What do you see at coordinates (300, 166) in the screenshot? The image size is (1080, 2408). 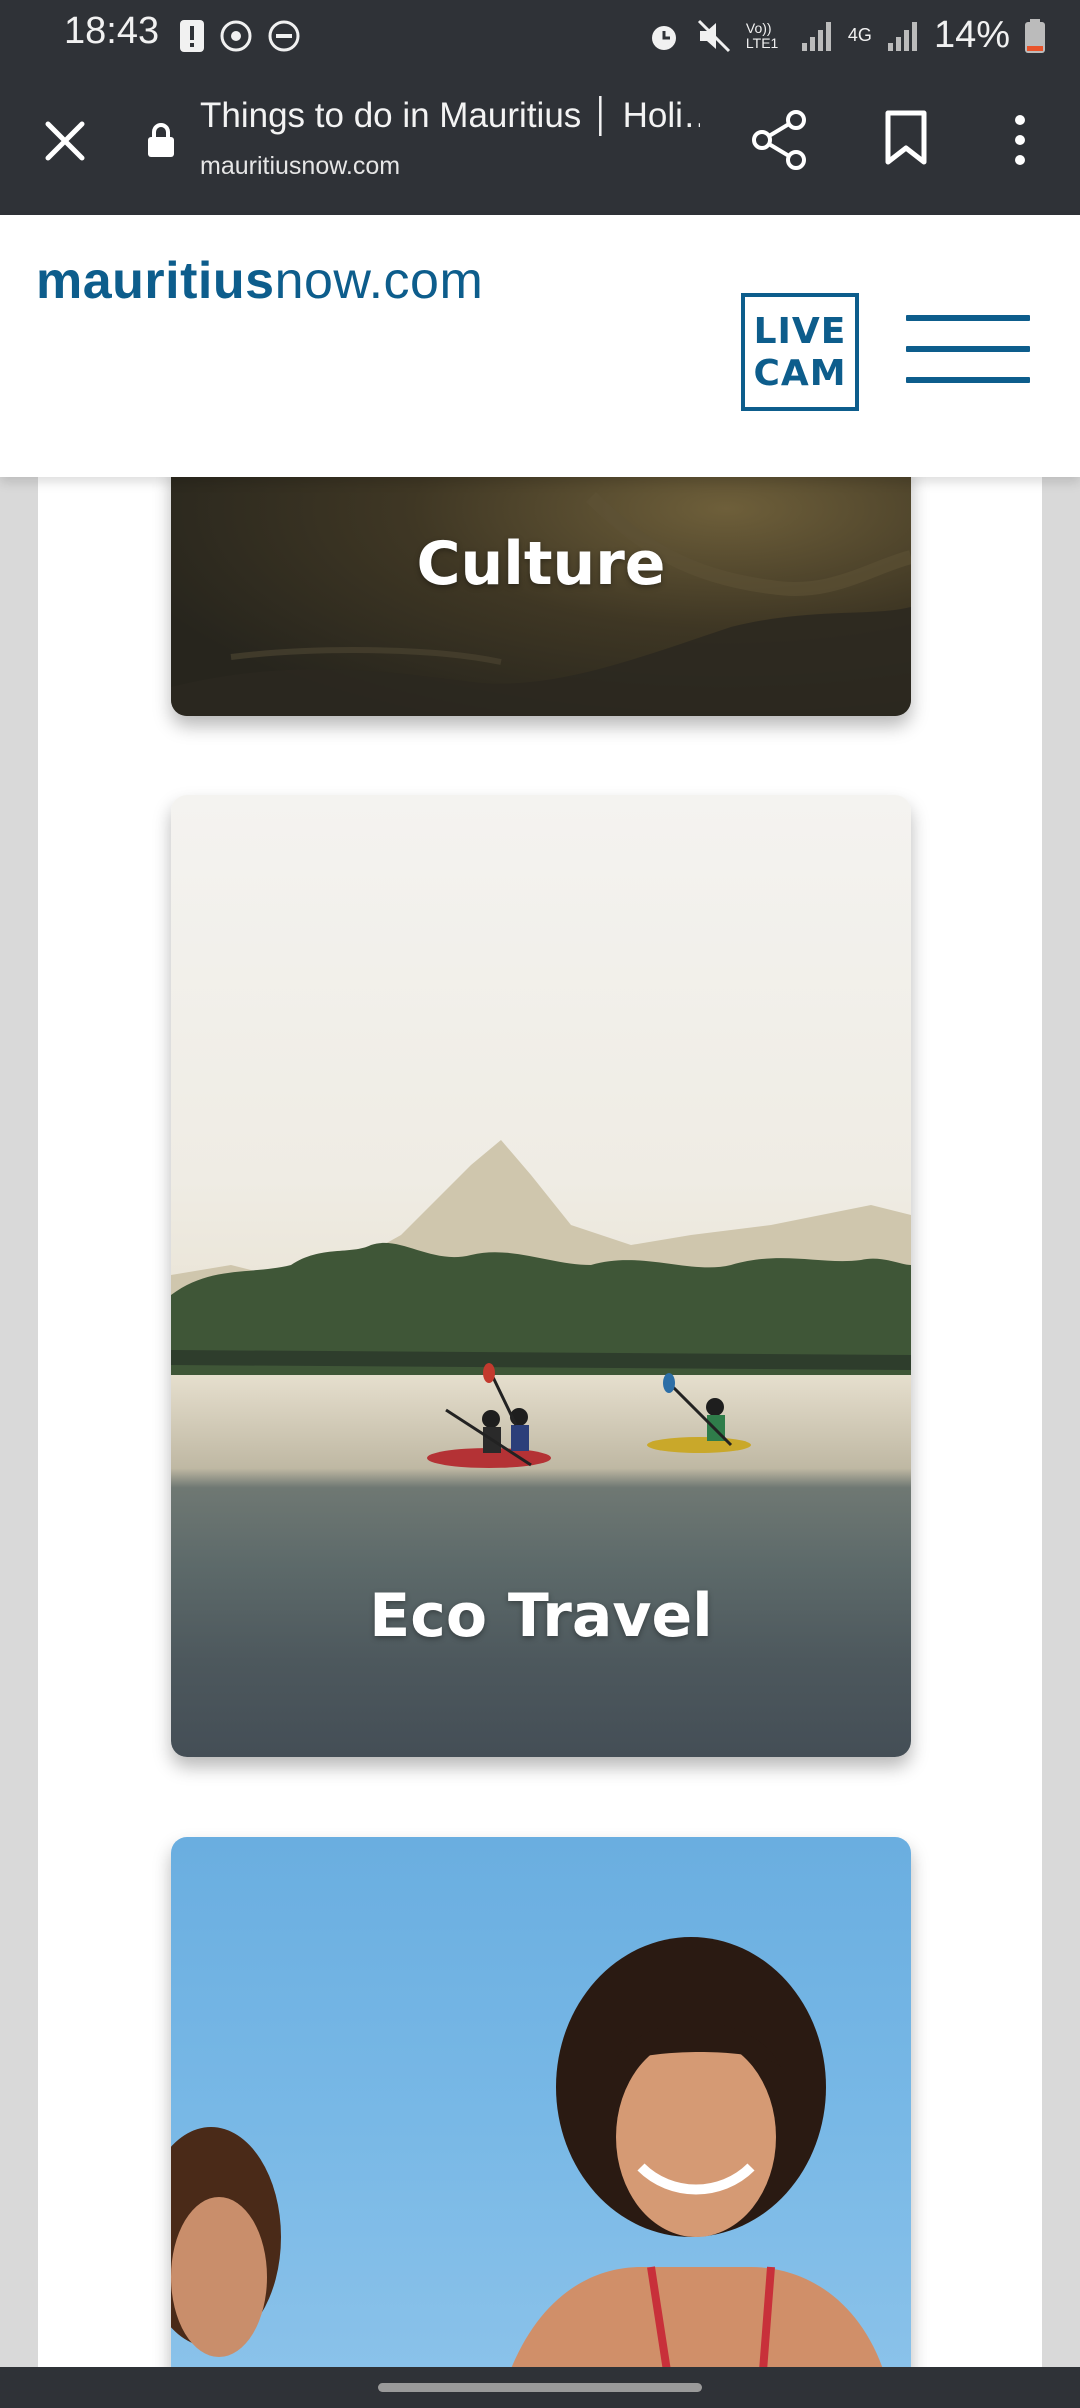 I see `page-url: mauritiusnow.com` at bounding box center [300, 166].